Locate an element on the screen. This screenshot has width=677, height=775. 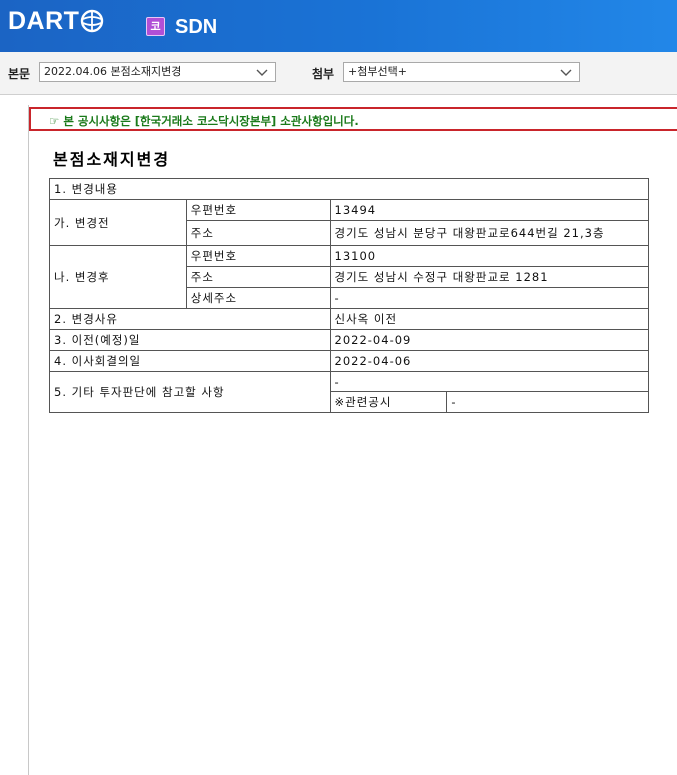
before-addr-label: 주소 is located at coordinates (258, 233).